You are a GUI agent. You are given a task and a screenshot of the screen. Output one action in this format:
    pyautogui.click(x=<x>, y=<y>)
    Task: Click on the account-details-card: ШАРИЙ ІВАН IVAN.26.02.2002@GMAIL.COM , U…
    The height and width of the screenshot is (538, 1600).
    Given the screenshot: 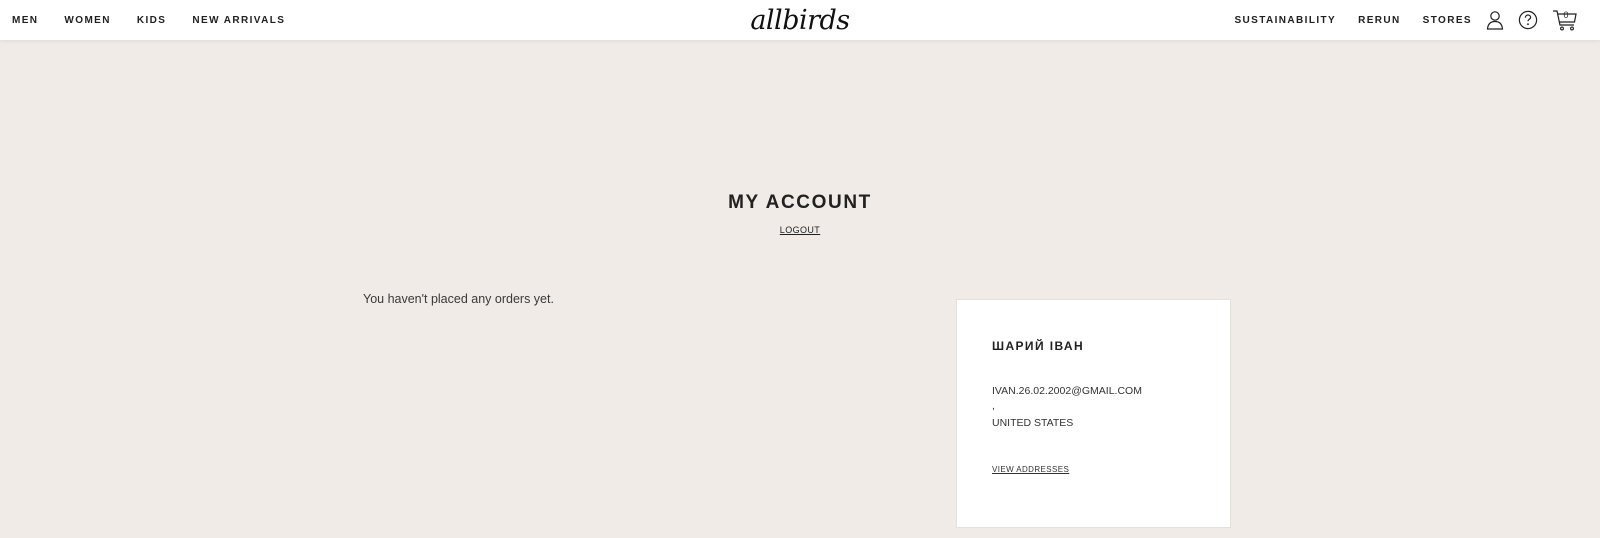 What is the action you would take?
    pyautogui.click(x=1093, y=413)
    